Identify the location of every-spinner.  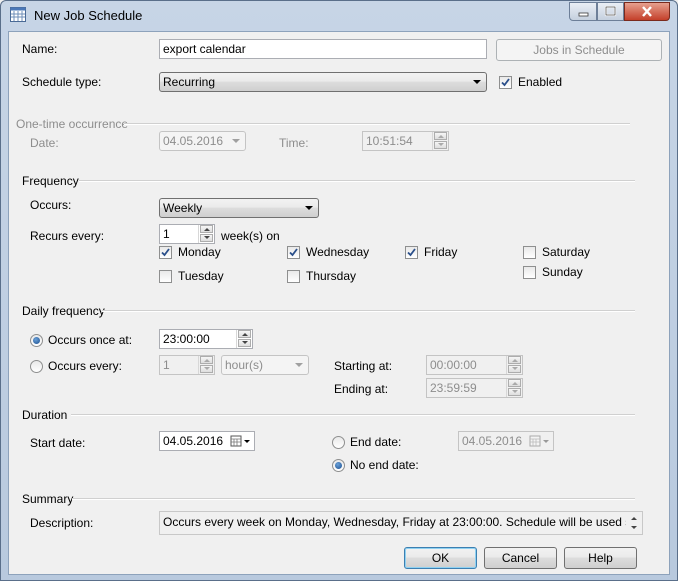
(206, 365).